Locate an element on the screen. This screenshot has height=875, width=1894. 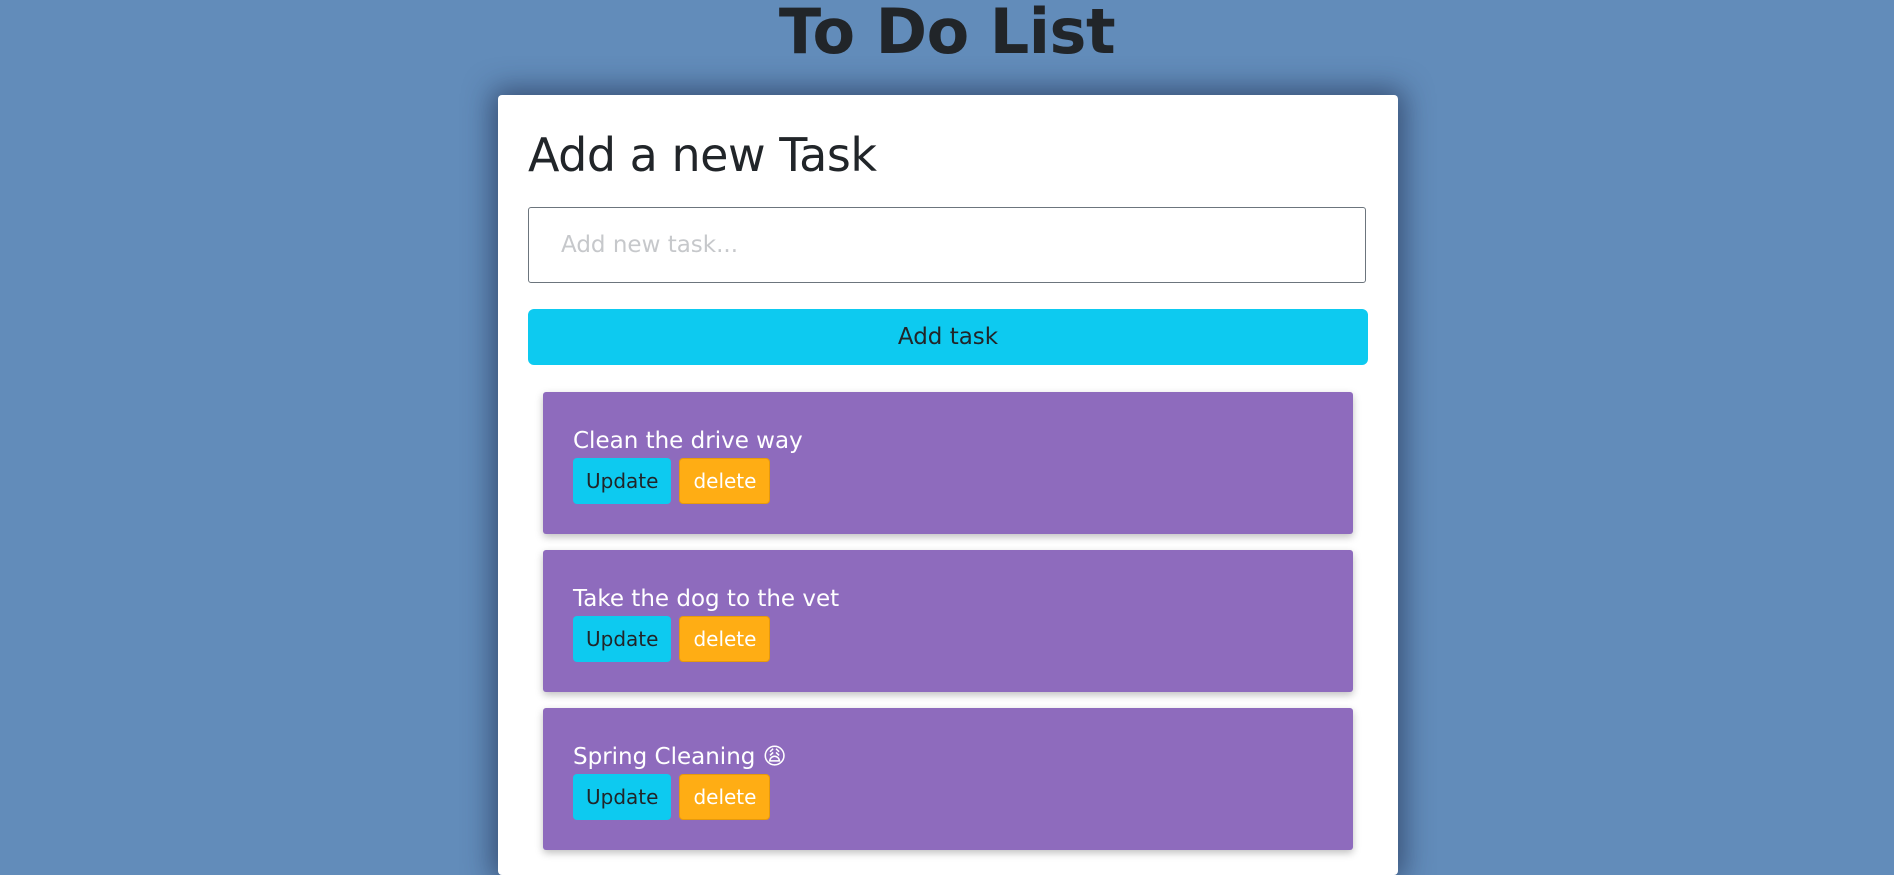
add-task-button: Add task is located at coordinates (948, 337).